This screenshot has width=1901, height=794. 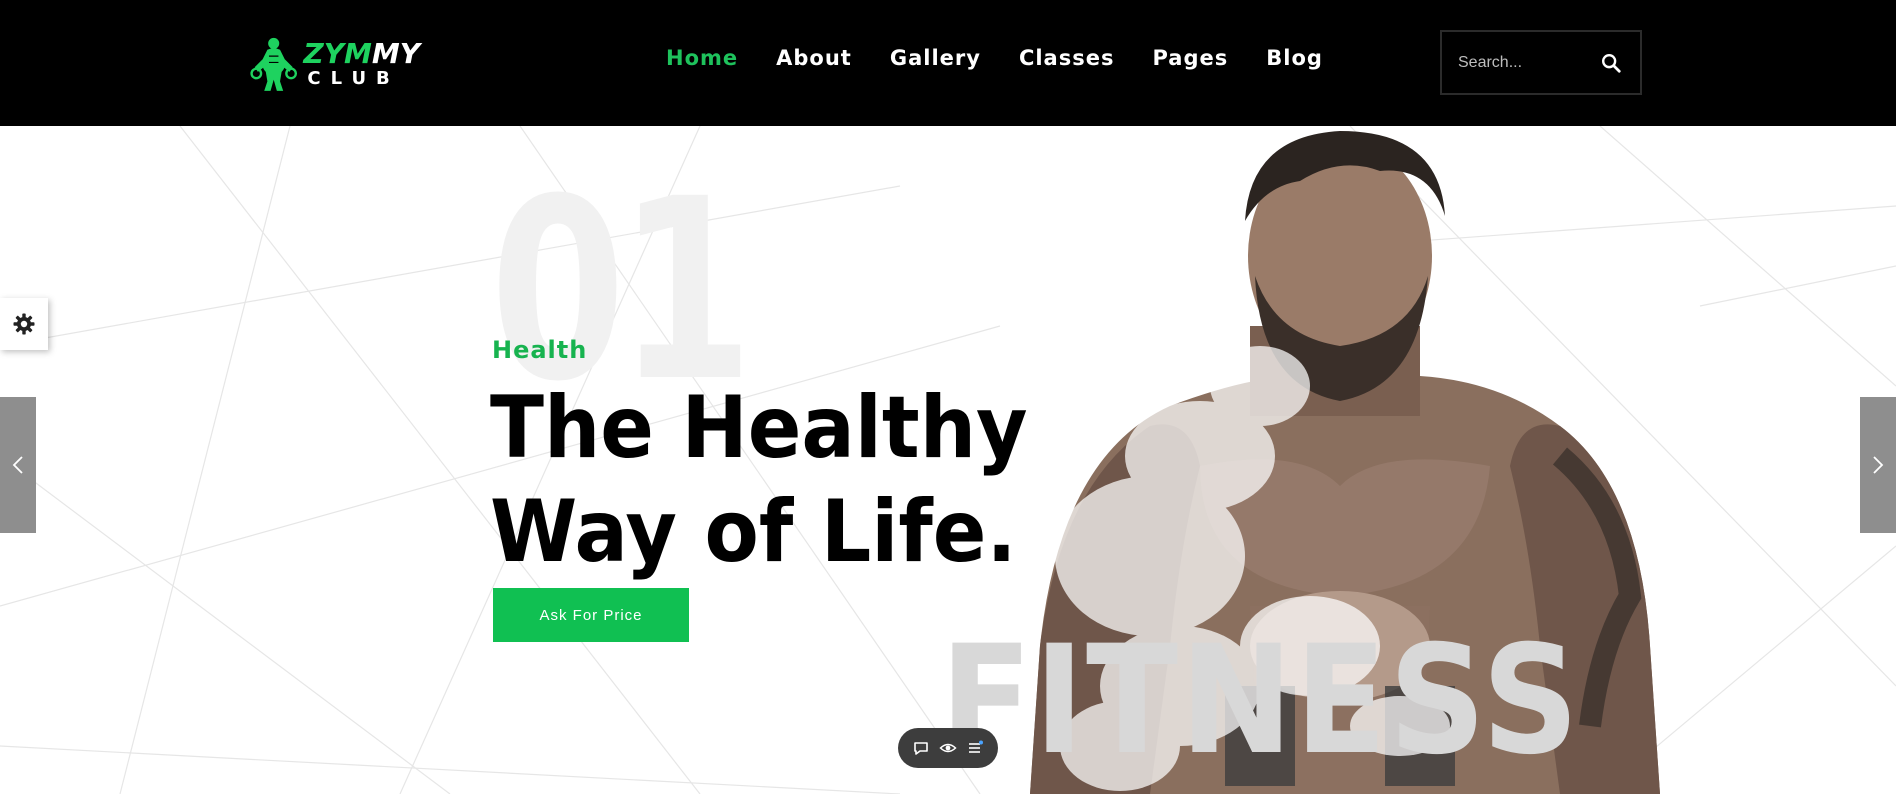 I want to click on nav-blog: Blog, so click(x=1294, y=58).